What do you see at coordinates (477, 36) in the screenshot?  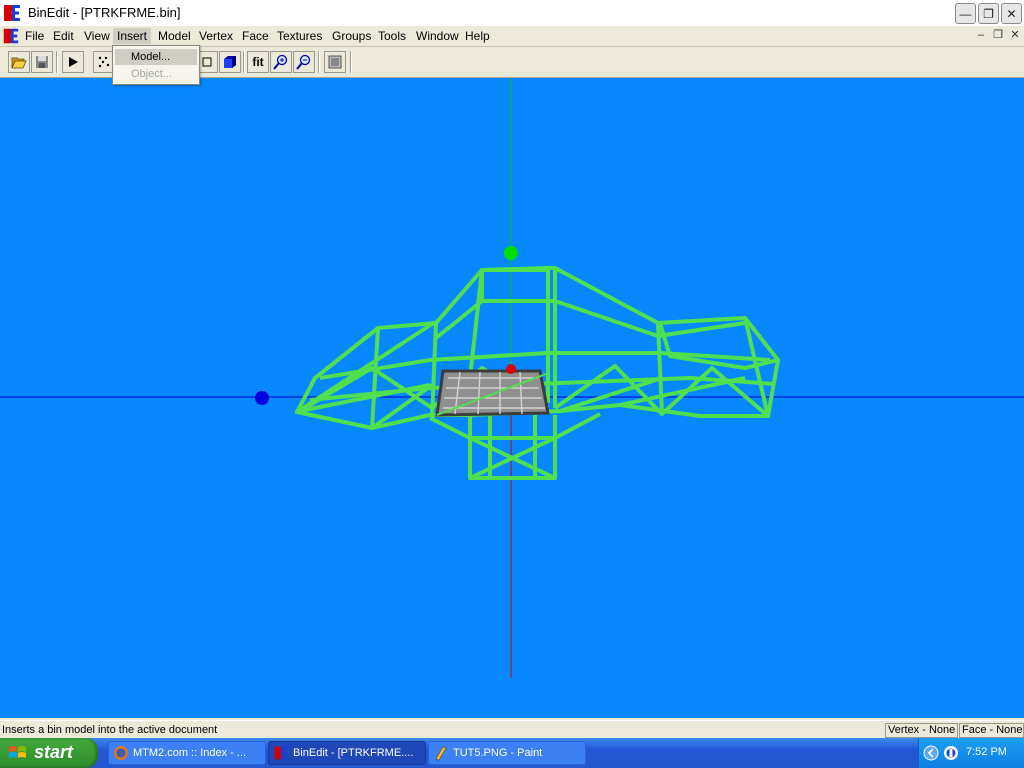 I see `menu-help: Help` at bounding box center [477, 36].